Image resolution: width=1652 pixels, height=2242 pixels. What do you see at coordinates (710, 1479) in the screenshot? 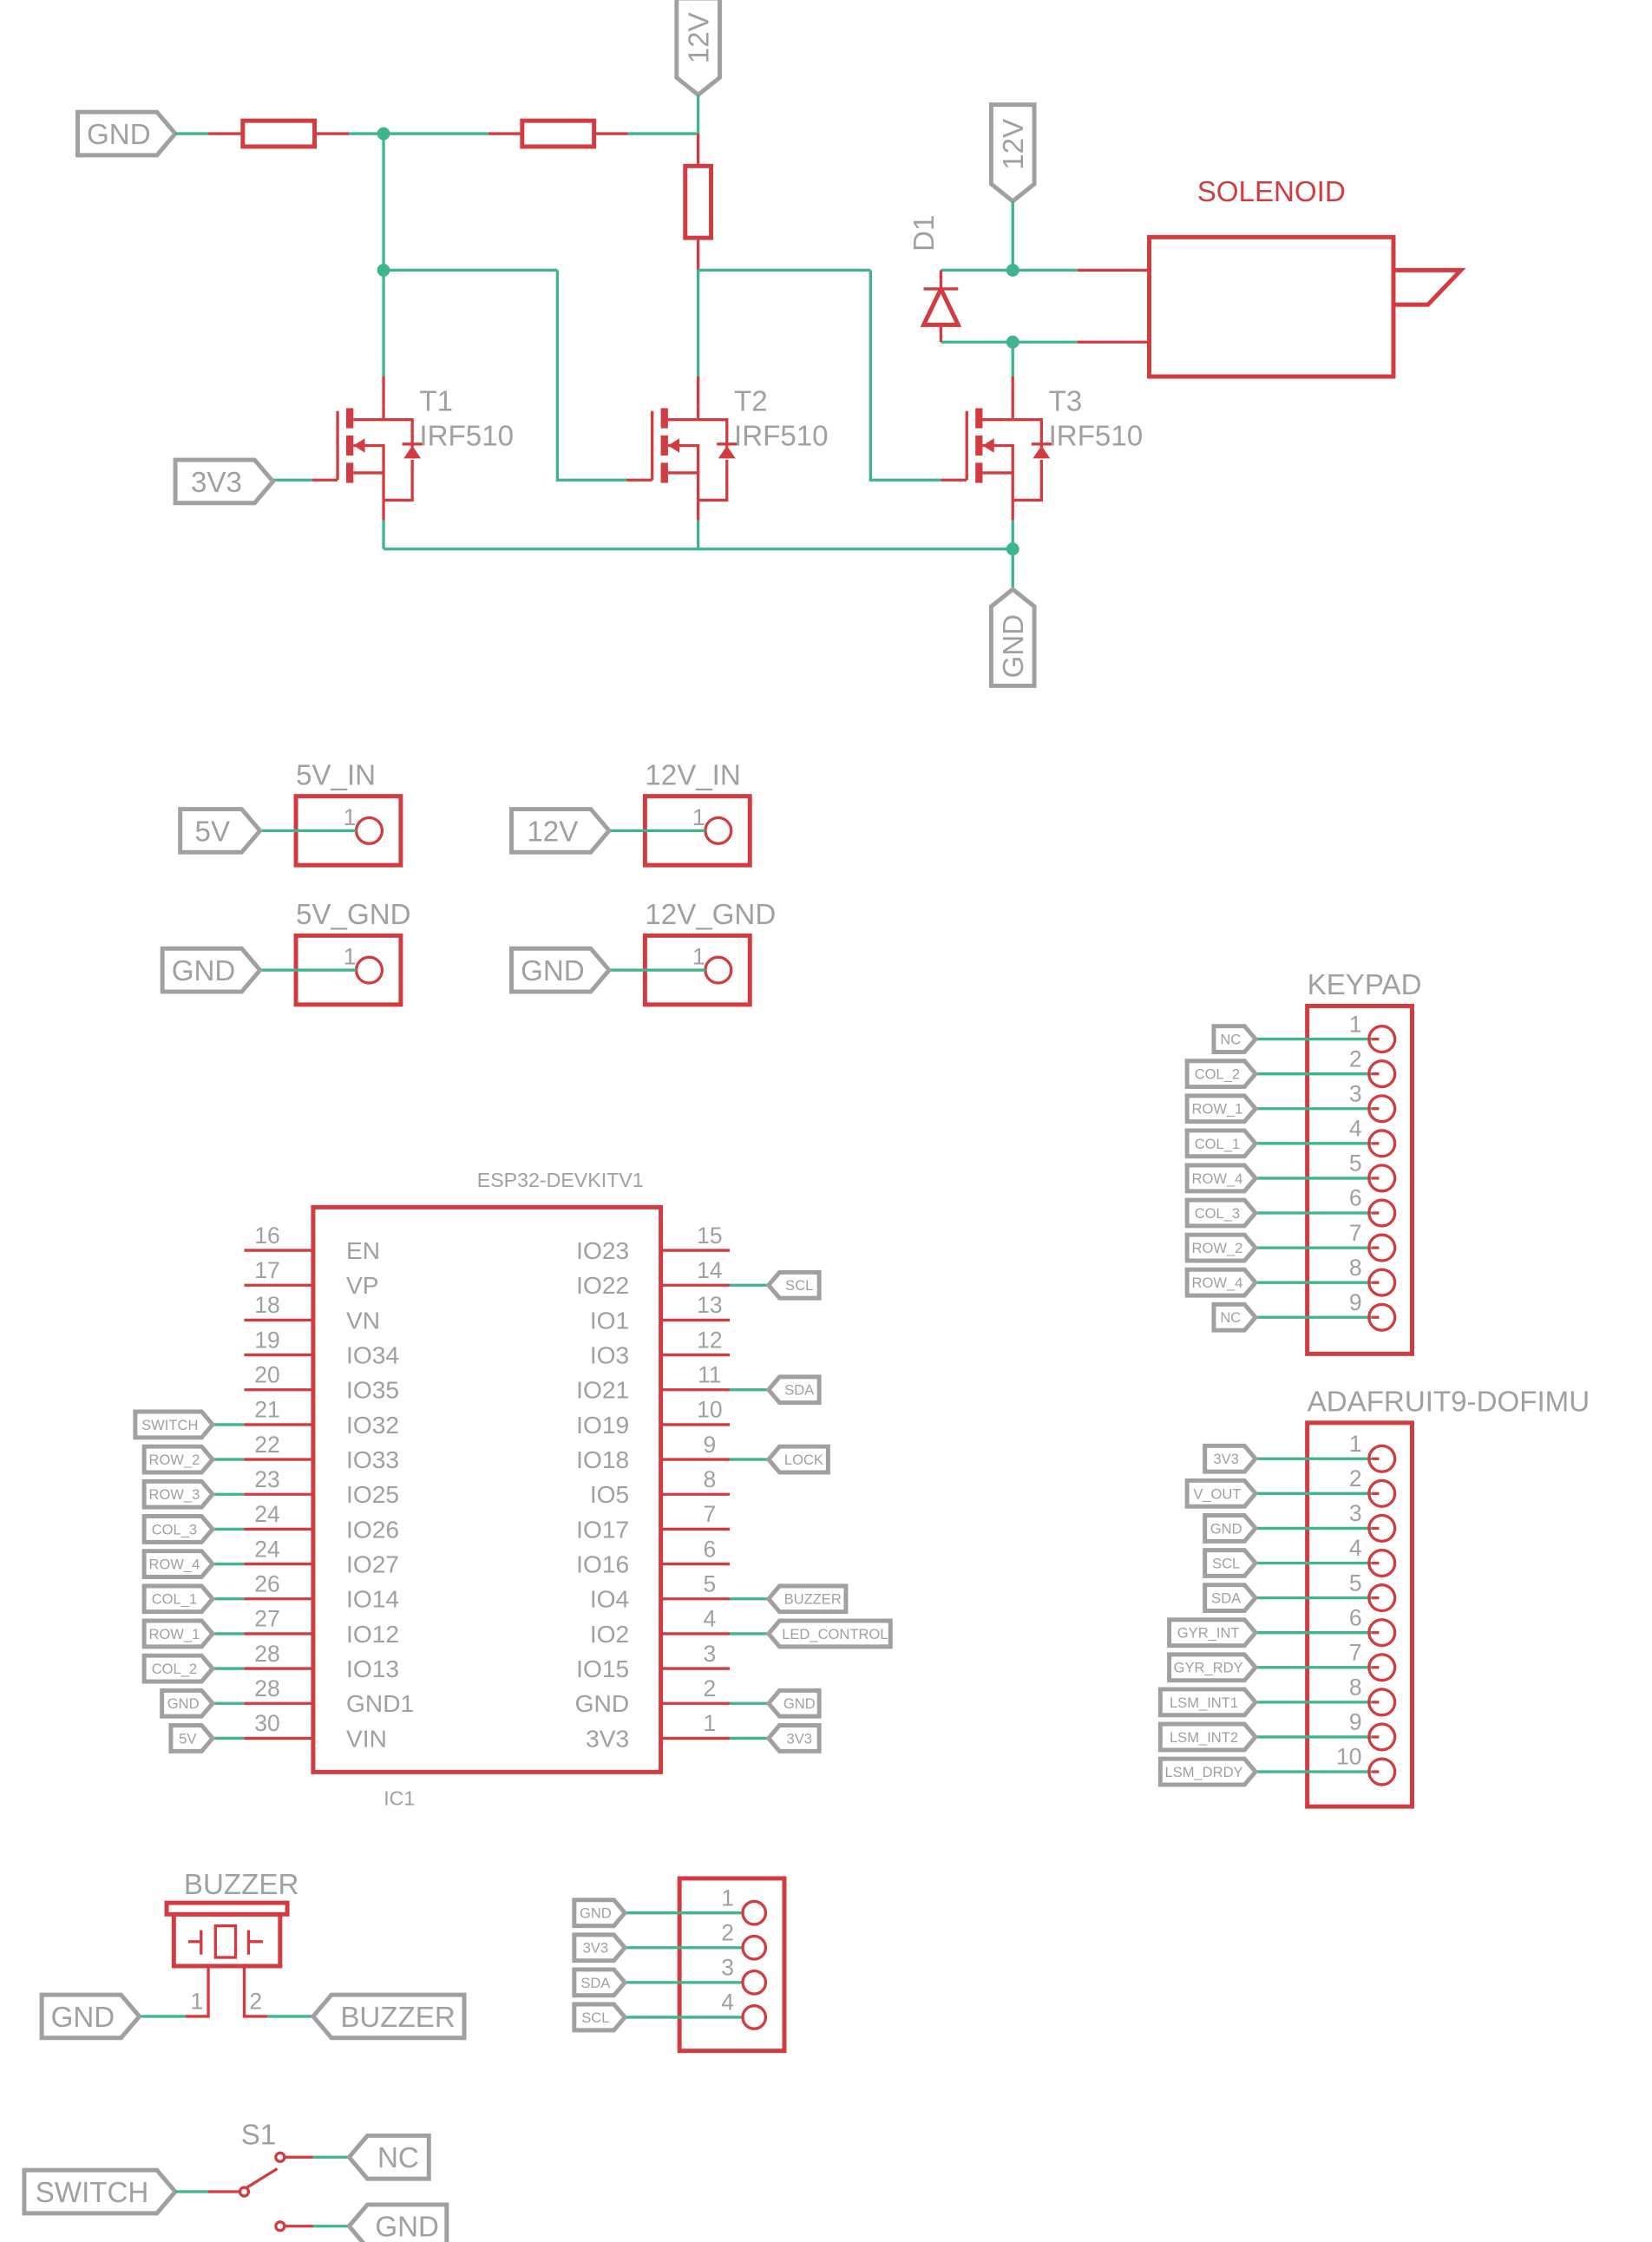
I see `pin-number: 8` at bounding box center [710, 1479].